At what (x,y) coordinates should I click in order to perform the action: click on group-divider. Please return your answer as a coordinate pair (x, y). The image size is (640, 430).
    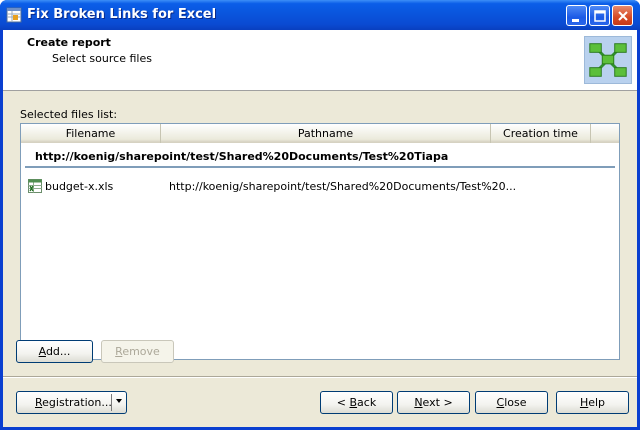
    Looking at the image, I should click on (320, 167).